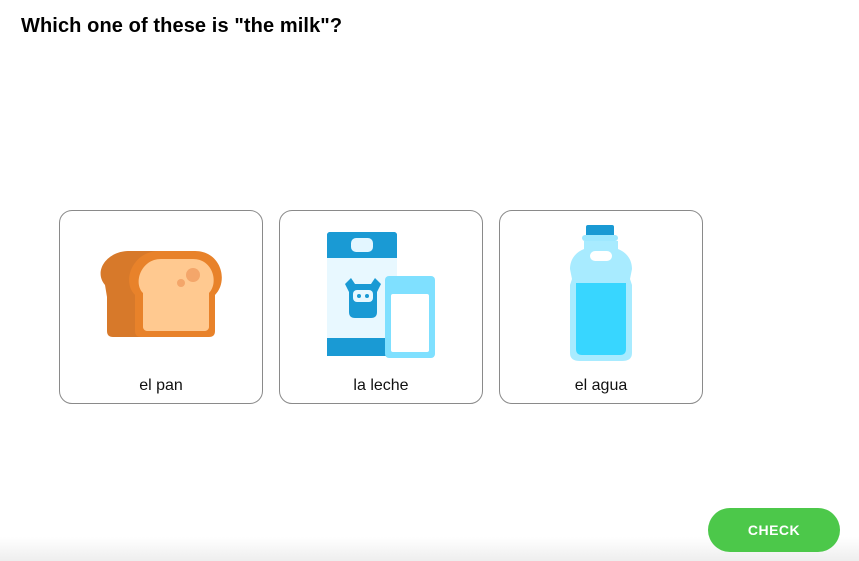 The height and width of the screenshot is (561, 859). Describe the element at coordinates (601, 293) in the screenshot. I see `water-bottle-icon` at that location.